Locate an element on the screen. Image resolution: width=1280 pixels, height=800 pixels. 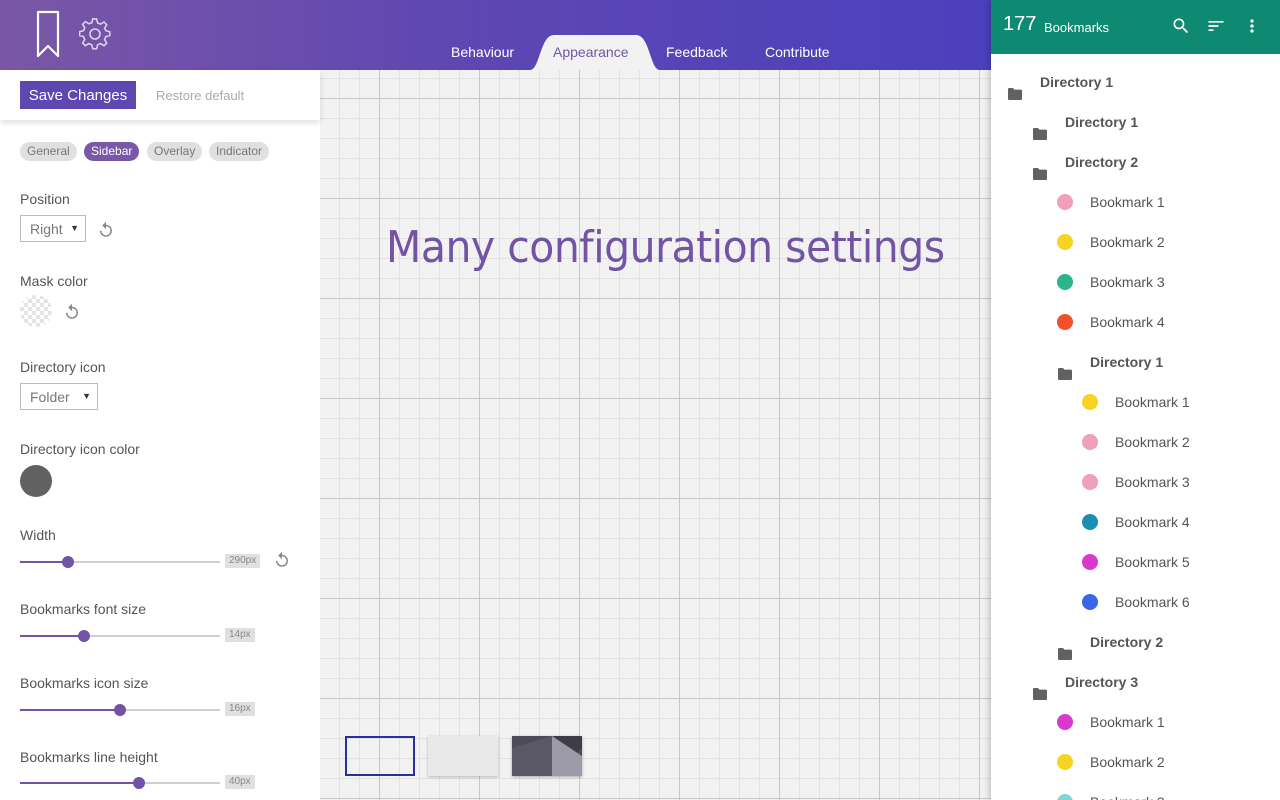
icon-size-value: 16px is located at coordinates (240, 709).